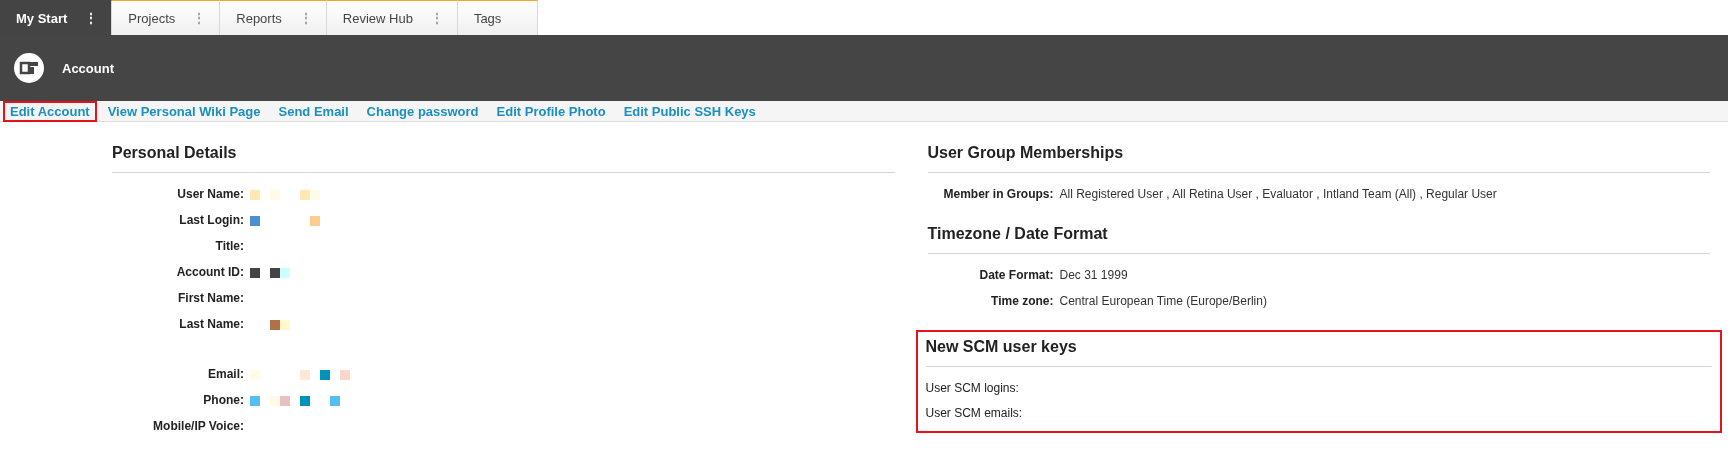  I want to click on action-link: Edit Account, so click(50, 111).